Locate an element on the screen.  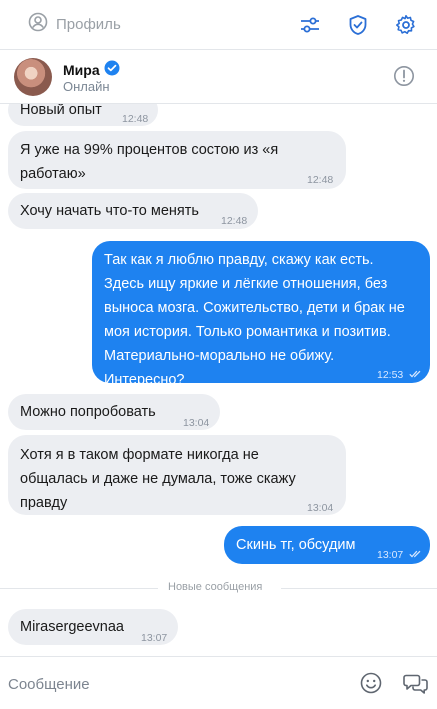
verified-badge-icon is located at coordinates (112, 69).